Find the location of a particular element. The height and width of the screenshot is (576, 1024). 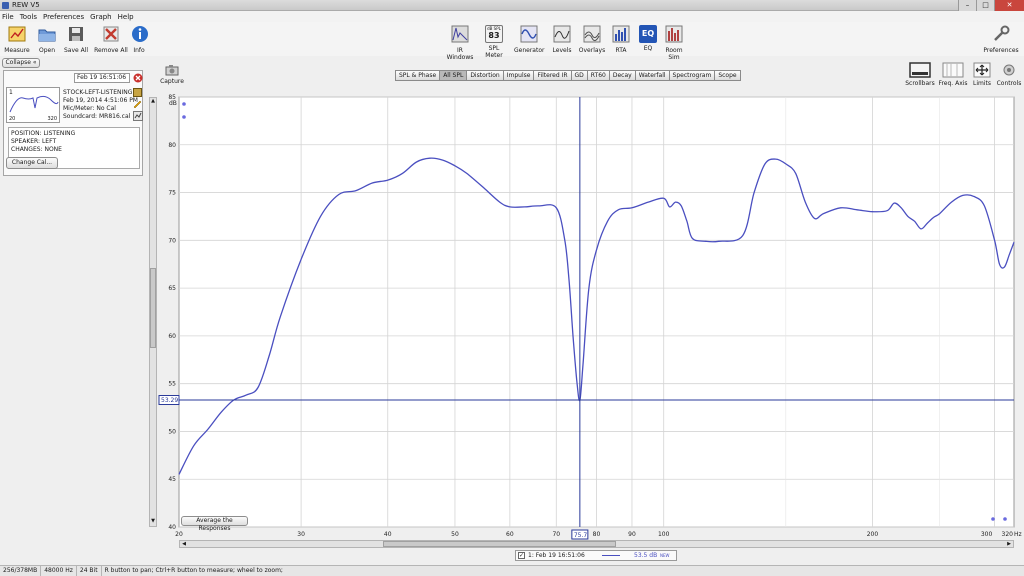

cursor-y-readout: 53.29 is located at coordinates (169, 400).